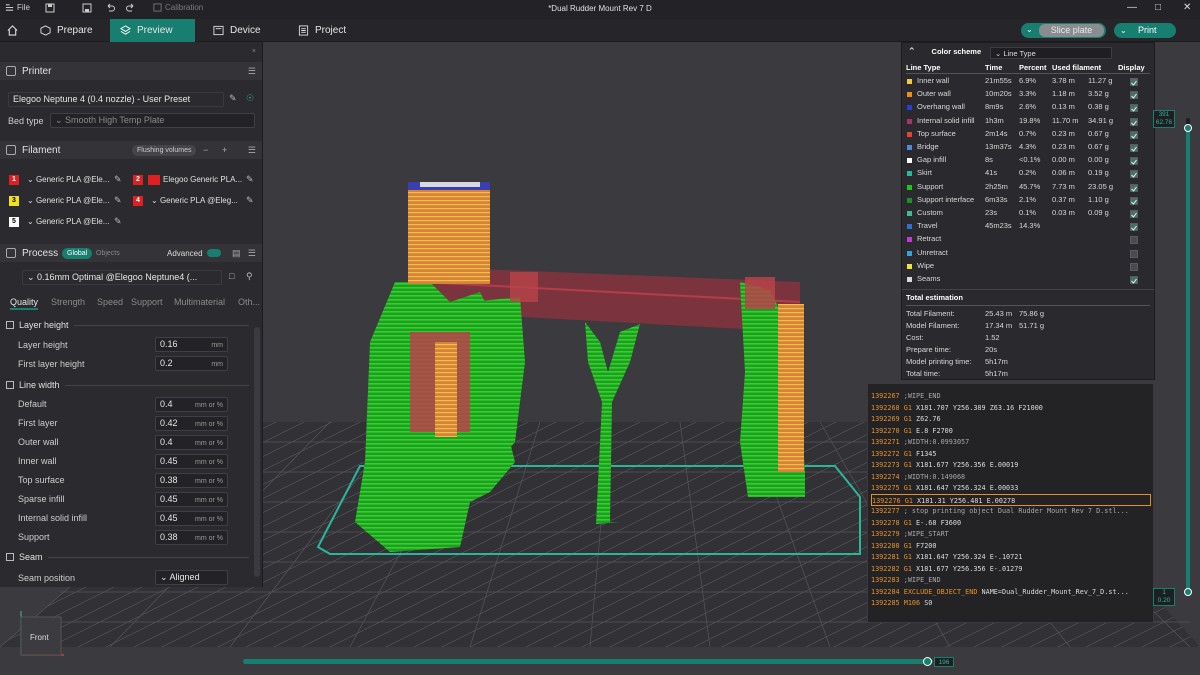  Describe the element at coordinates (108, 253) in the screenshot. I see `objects-toggle: Objects` at that location.